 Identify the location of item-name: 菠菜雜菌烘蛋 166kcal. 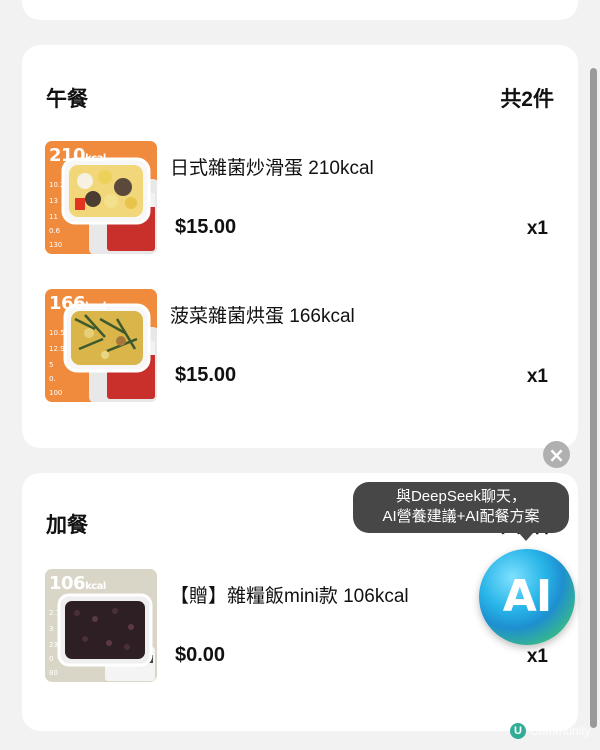
(262, 316).